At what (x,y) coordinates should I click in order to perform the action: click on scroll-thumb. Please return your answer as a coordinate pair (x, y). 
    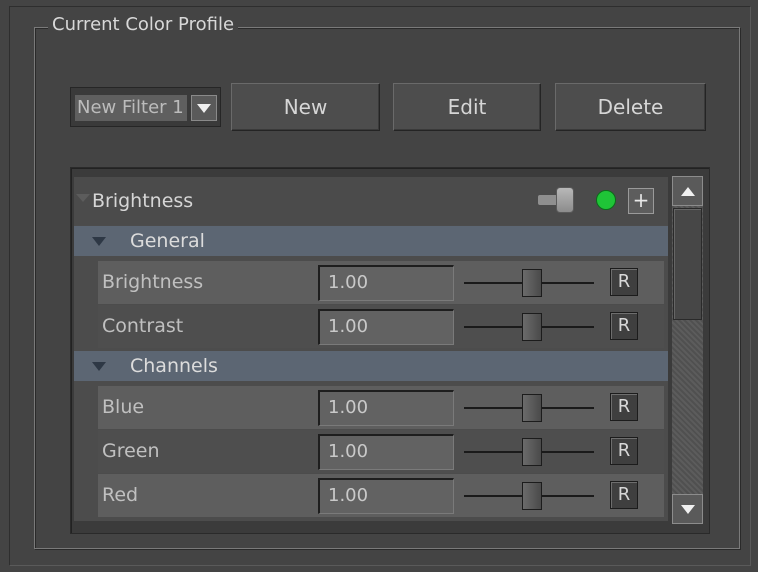
    Looking at the image, I should click on (687, 264).